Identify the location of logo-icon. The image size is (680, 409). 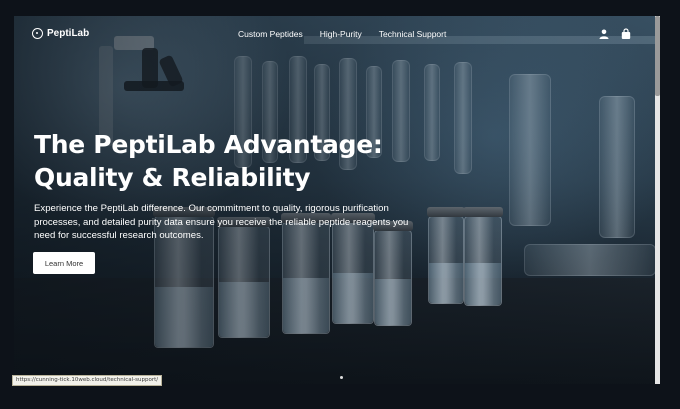
(37, 33).